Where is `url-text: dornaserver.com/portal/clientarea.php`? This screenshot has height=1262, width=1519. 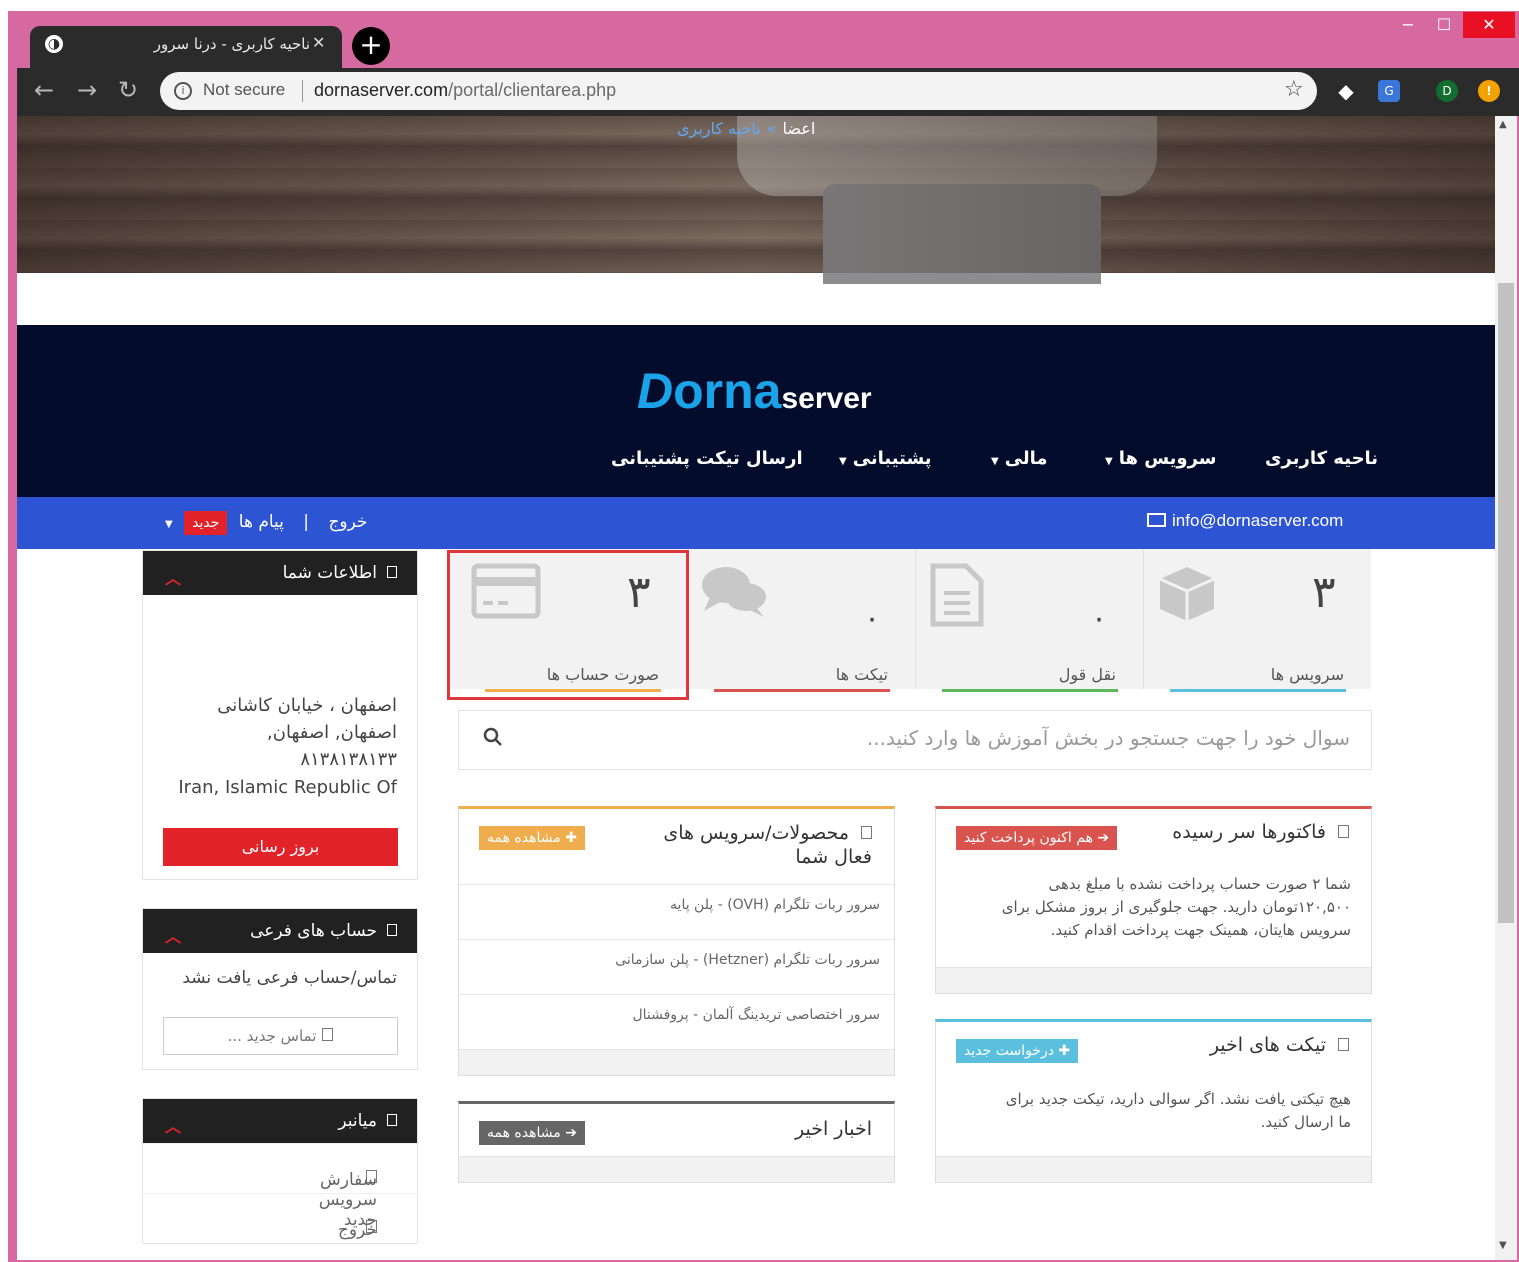 url-text: dornaserver.com/portal/clientarea.php is located at coordinates (465, 90).